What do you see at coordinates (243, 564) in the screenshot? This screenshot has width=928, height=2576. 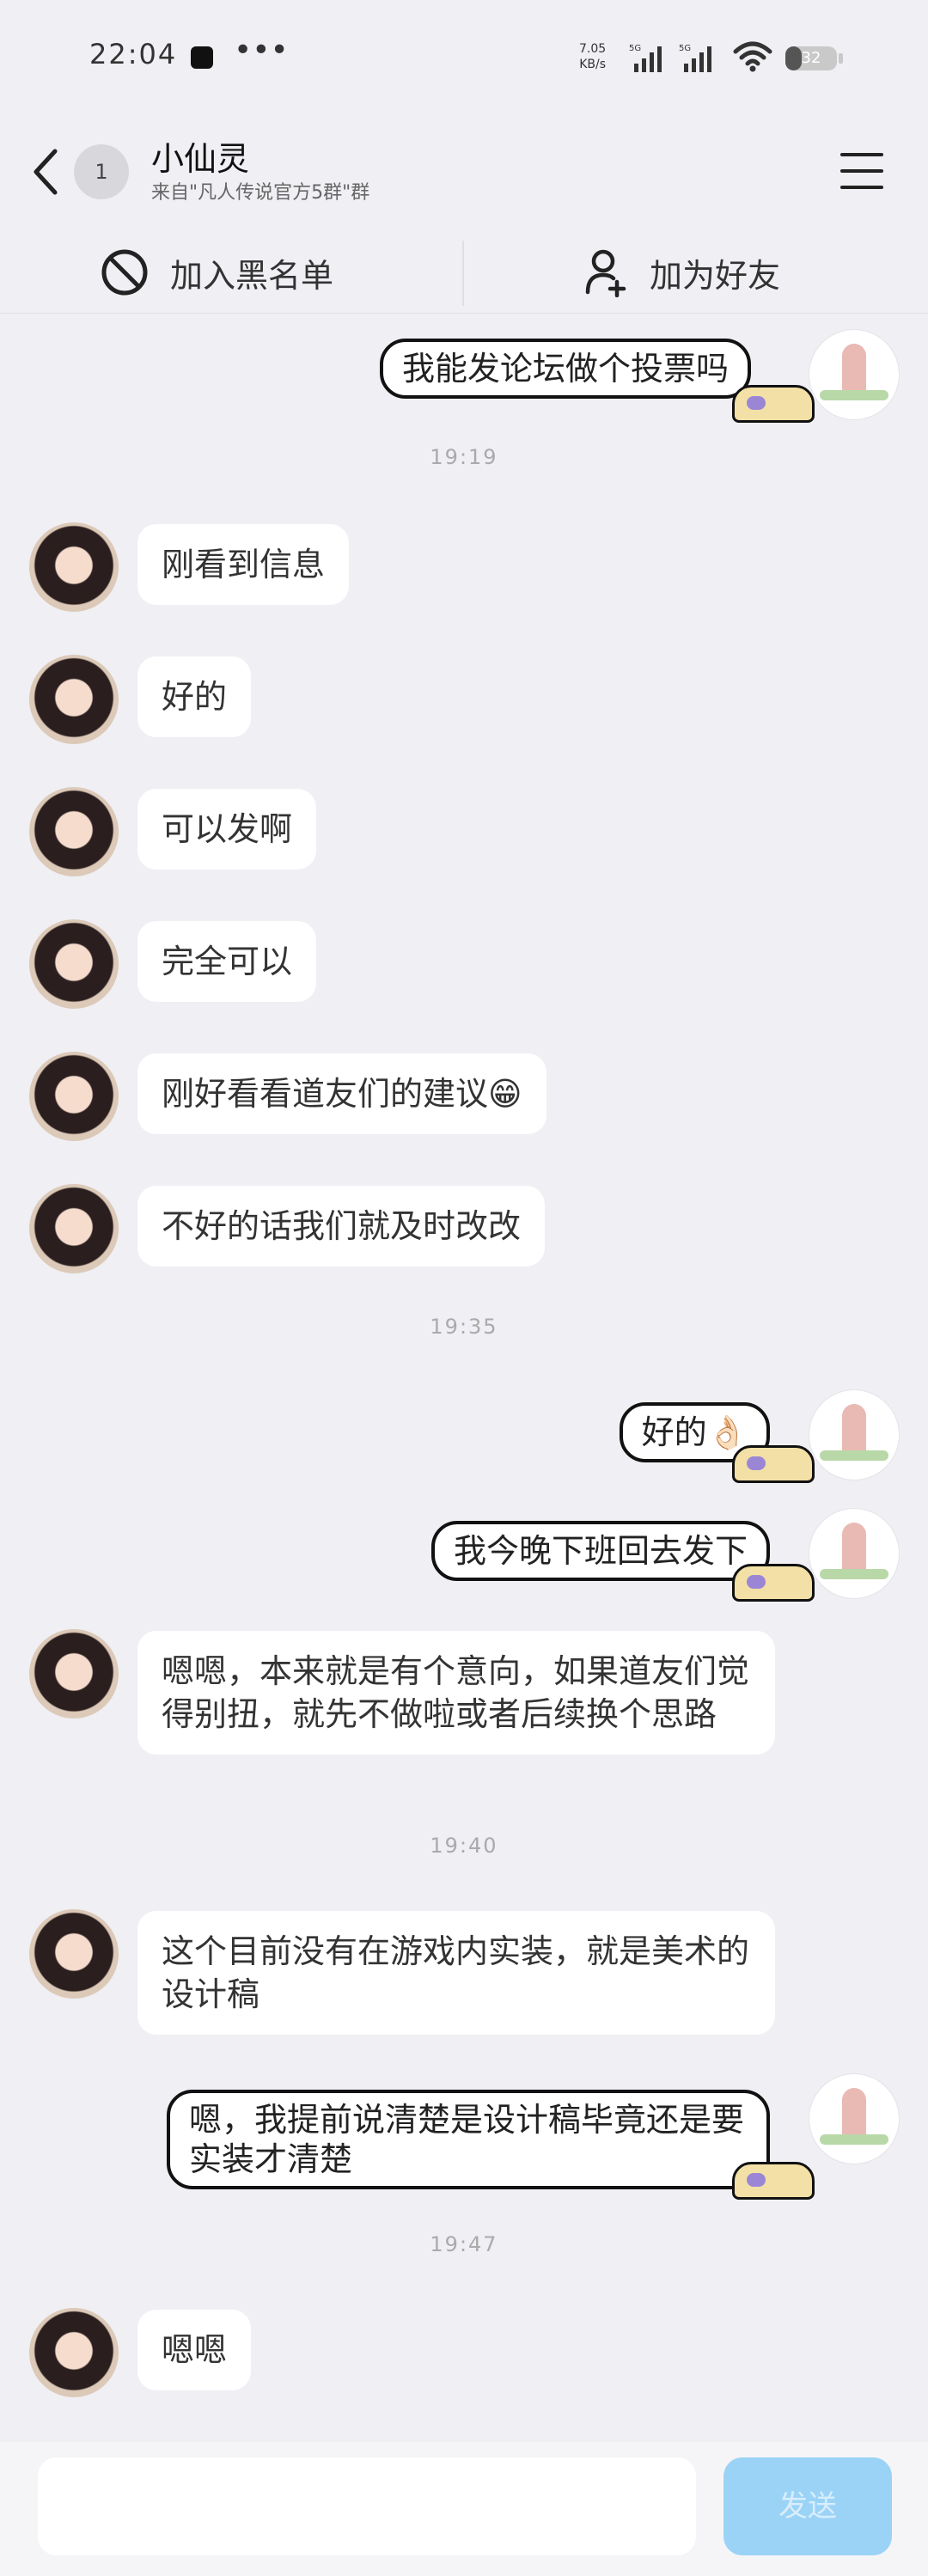 I see `message-bubble-incoming: 刚看到信息` at bounding box center [243, 564].